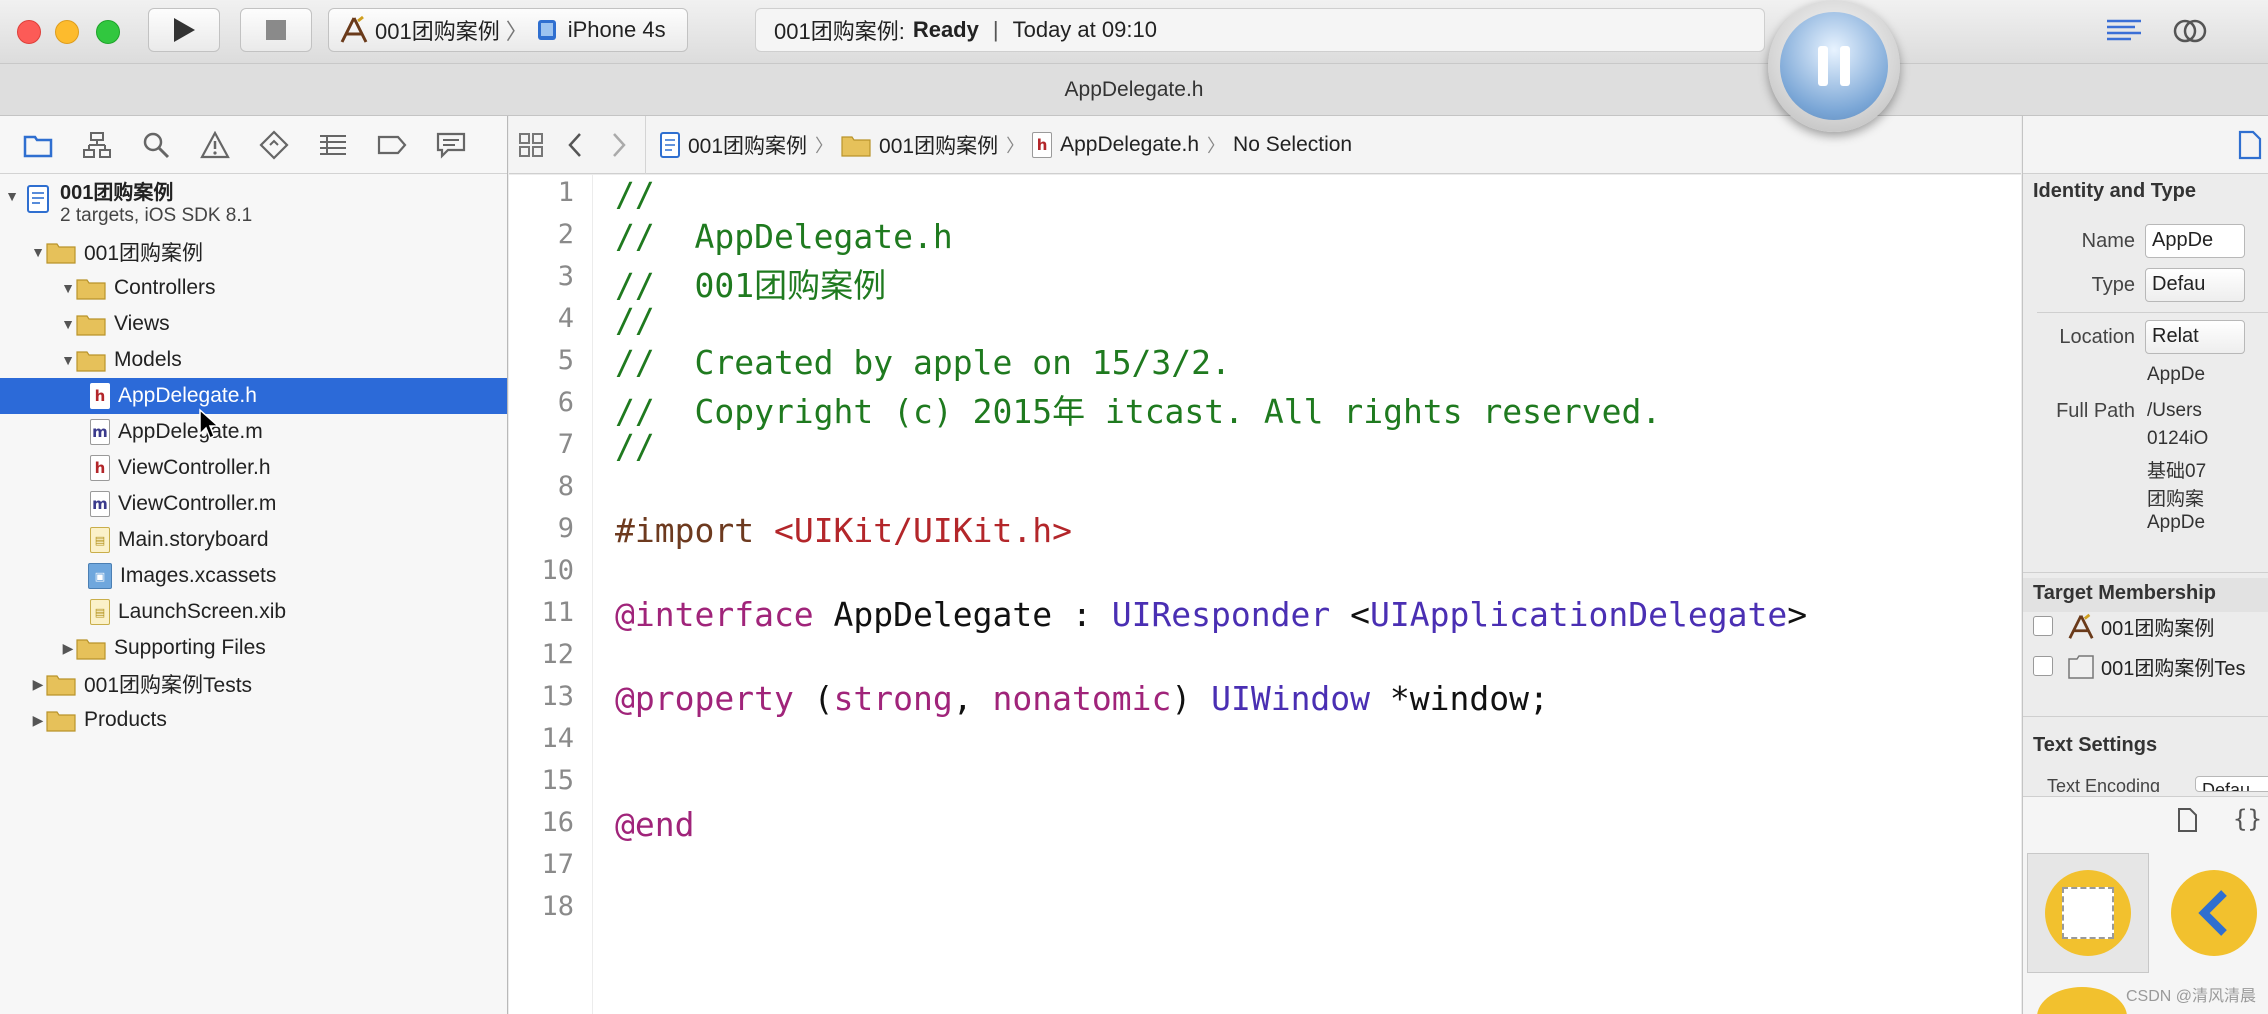 Image resolution: width=2268 pixels, height=1014 pixels. Describe the element at coordinates (253, 720) in the screenshot. I see `group-row-products: ▶ Products` at that location.